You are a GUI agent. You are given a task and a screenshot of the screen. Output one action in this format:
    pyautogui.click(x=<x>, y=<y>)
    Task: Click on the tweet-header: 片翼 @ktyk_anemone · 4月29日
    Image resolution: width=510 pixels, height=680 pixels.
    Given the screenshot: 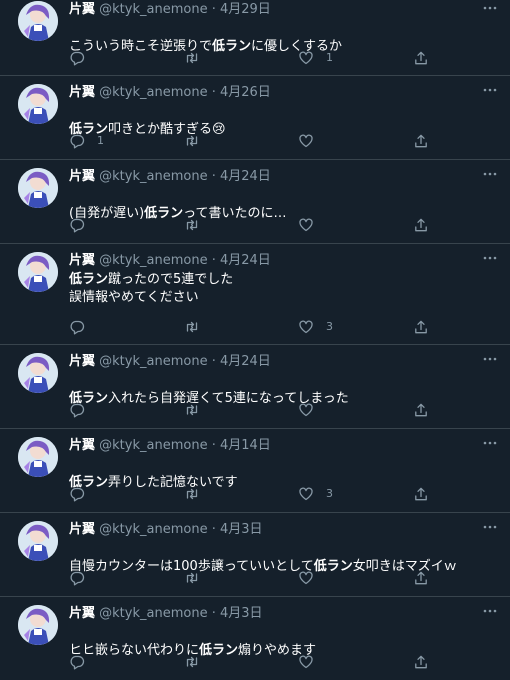 What is the action you would take?
    pyautogui.click(x=269, y=10)
    